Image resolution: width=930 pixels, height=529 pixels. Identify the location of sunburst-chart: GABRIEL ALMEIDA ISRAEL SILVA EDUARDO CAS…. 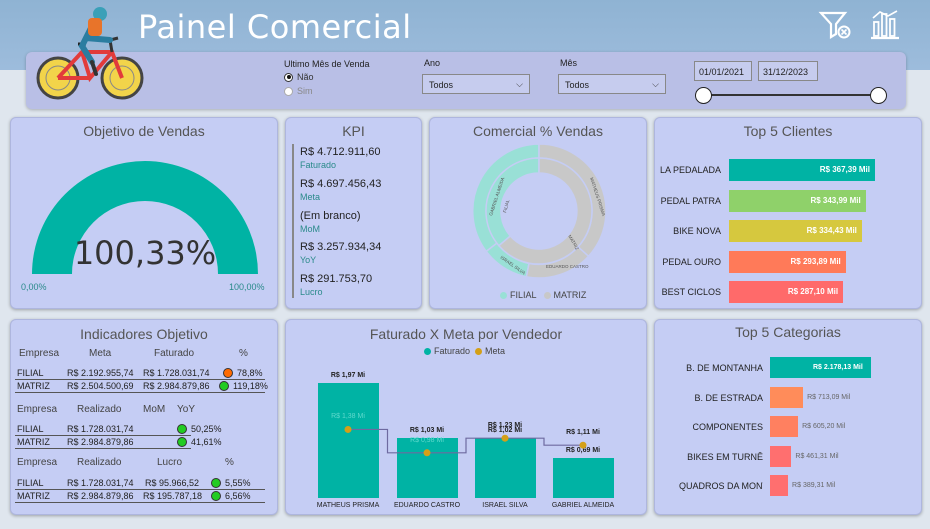
(538, 213).